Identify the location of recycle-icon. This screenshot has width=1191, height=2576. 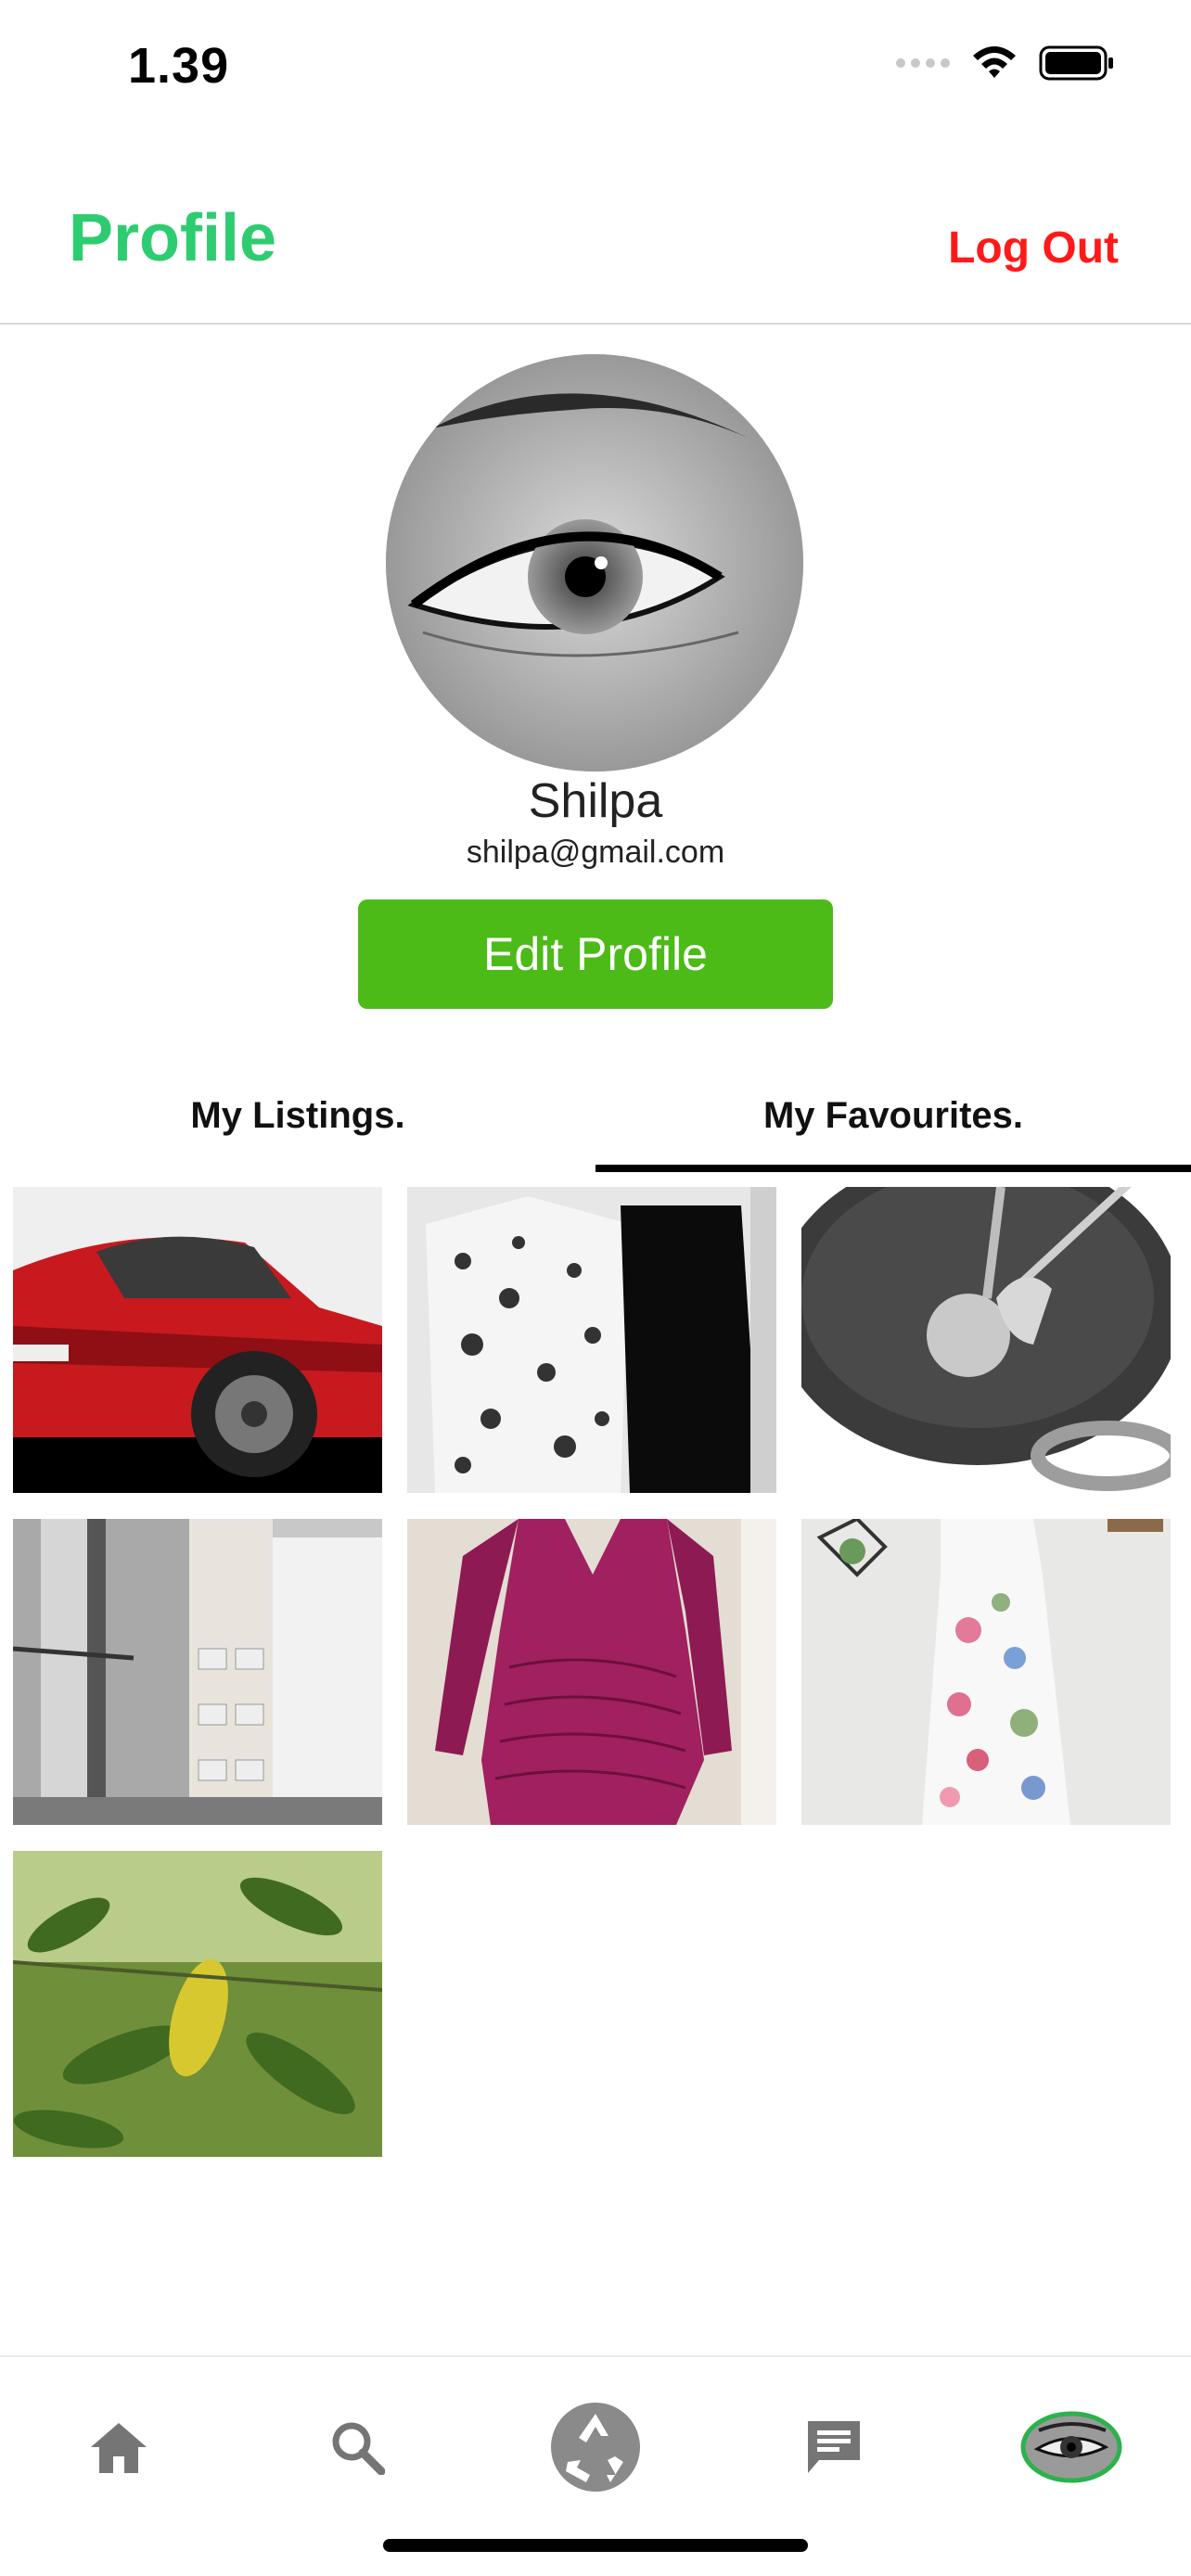
(595, 2447).